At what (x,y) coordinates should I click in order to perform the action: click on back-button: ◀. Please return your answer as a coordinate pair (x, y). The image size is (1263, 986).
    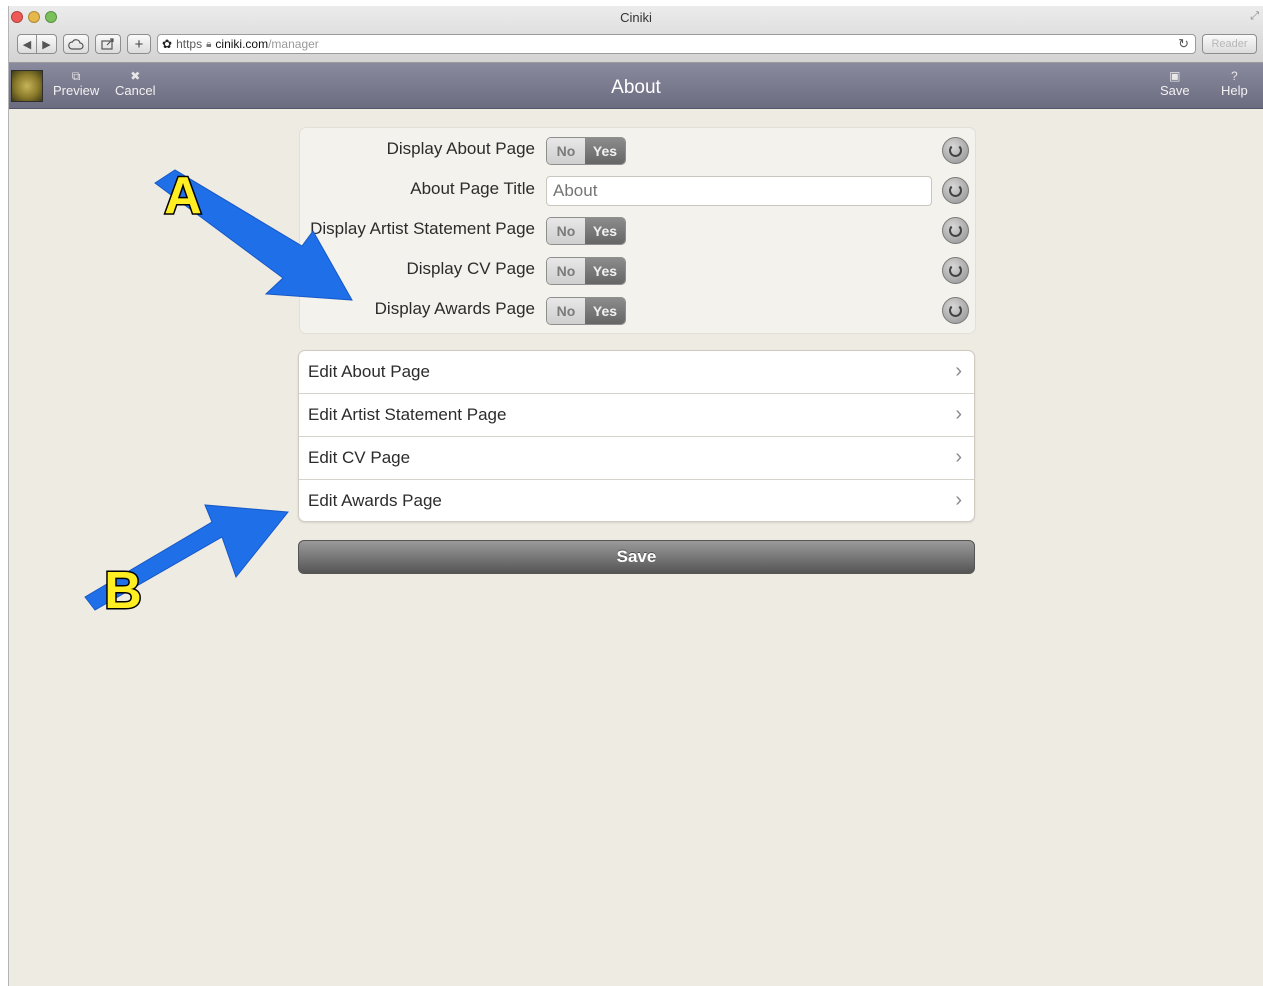
    Looking at the image, I should click on (27, 44).